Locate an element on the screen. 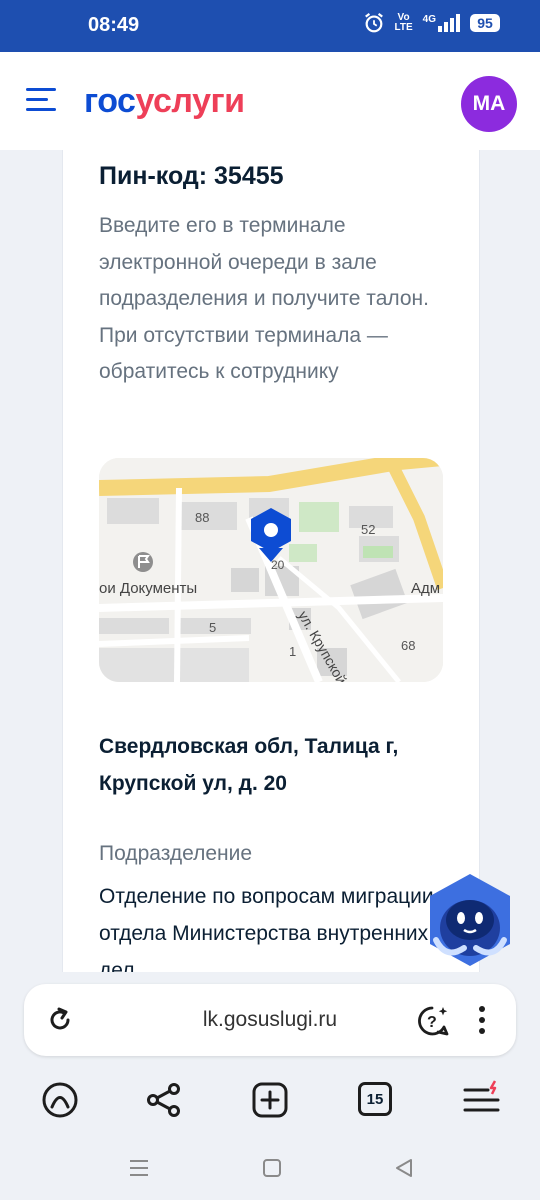 The image size is (540, 1200). logo-part2: услуги is located at coordinates (190, 101).